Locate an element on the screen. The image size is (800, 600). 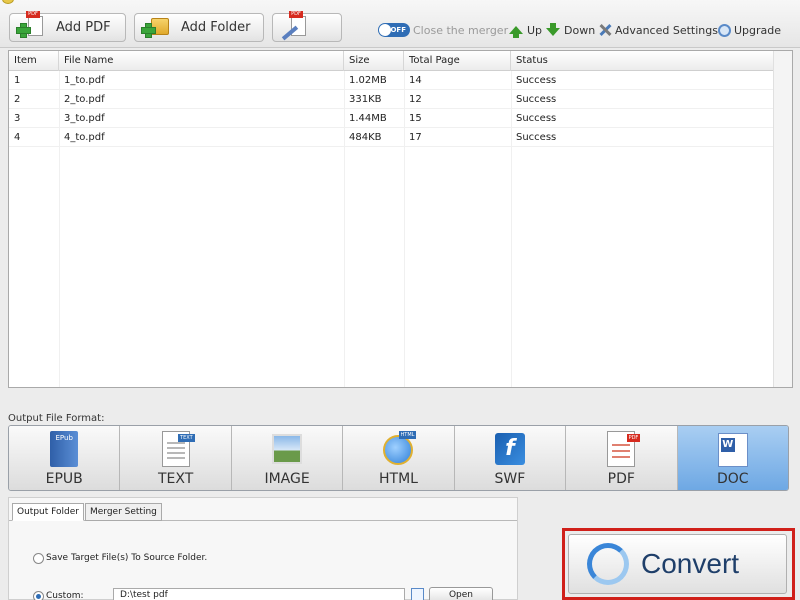
down-label: Down is located at coordinates (580, 30).